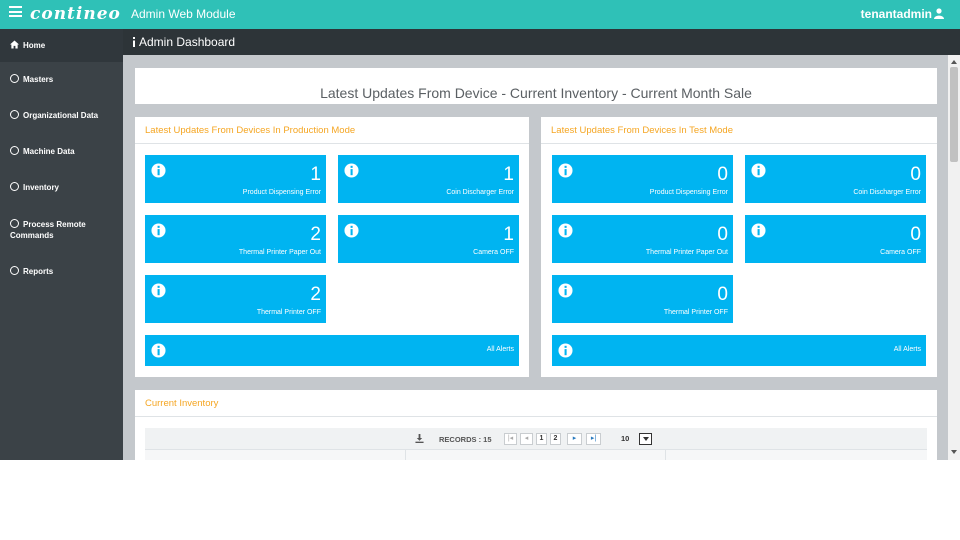 This screenshot has width=960, height=540. I want to click on app-logo: contineo, so click(75, 14).